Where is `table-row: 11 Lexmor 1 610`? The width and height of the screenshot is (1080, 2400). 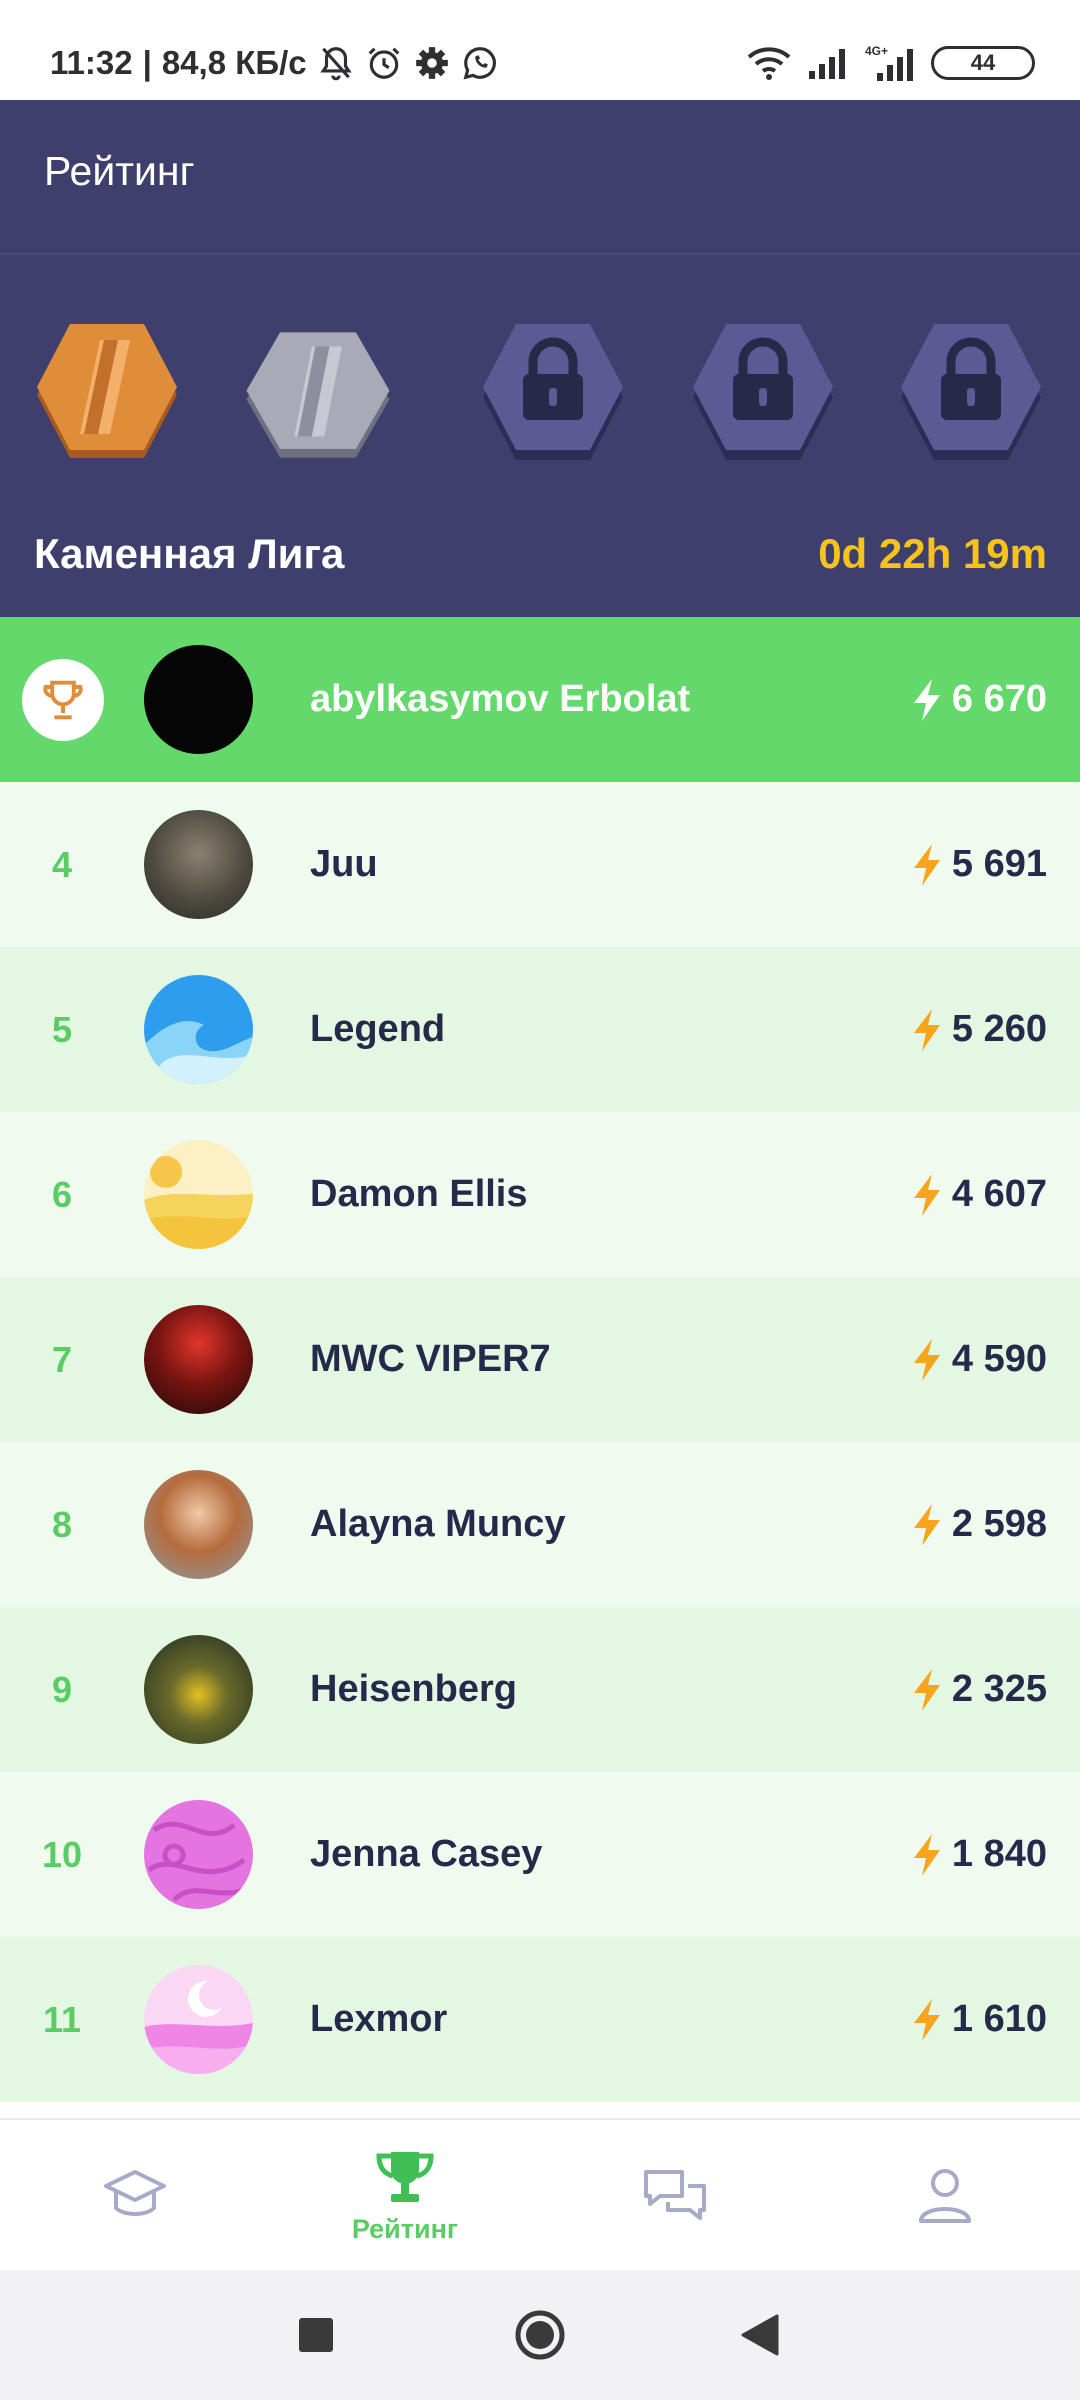 table-row: 11 Lexmor 1 610 is located at coordinates (540, 2019).